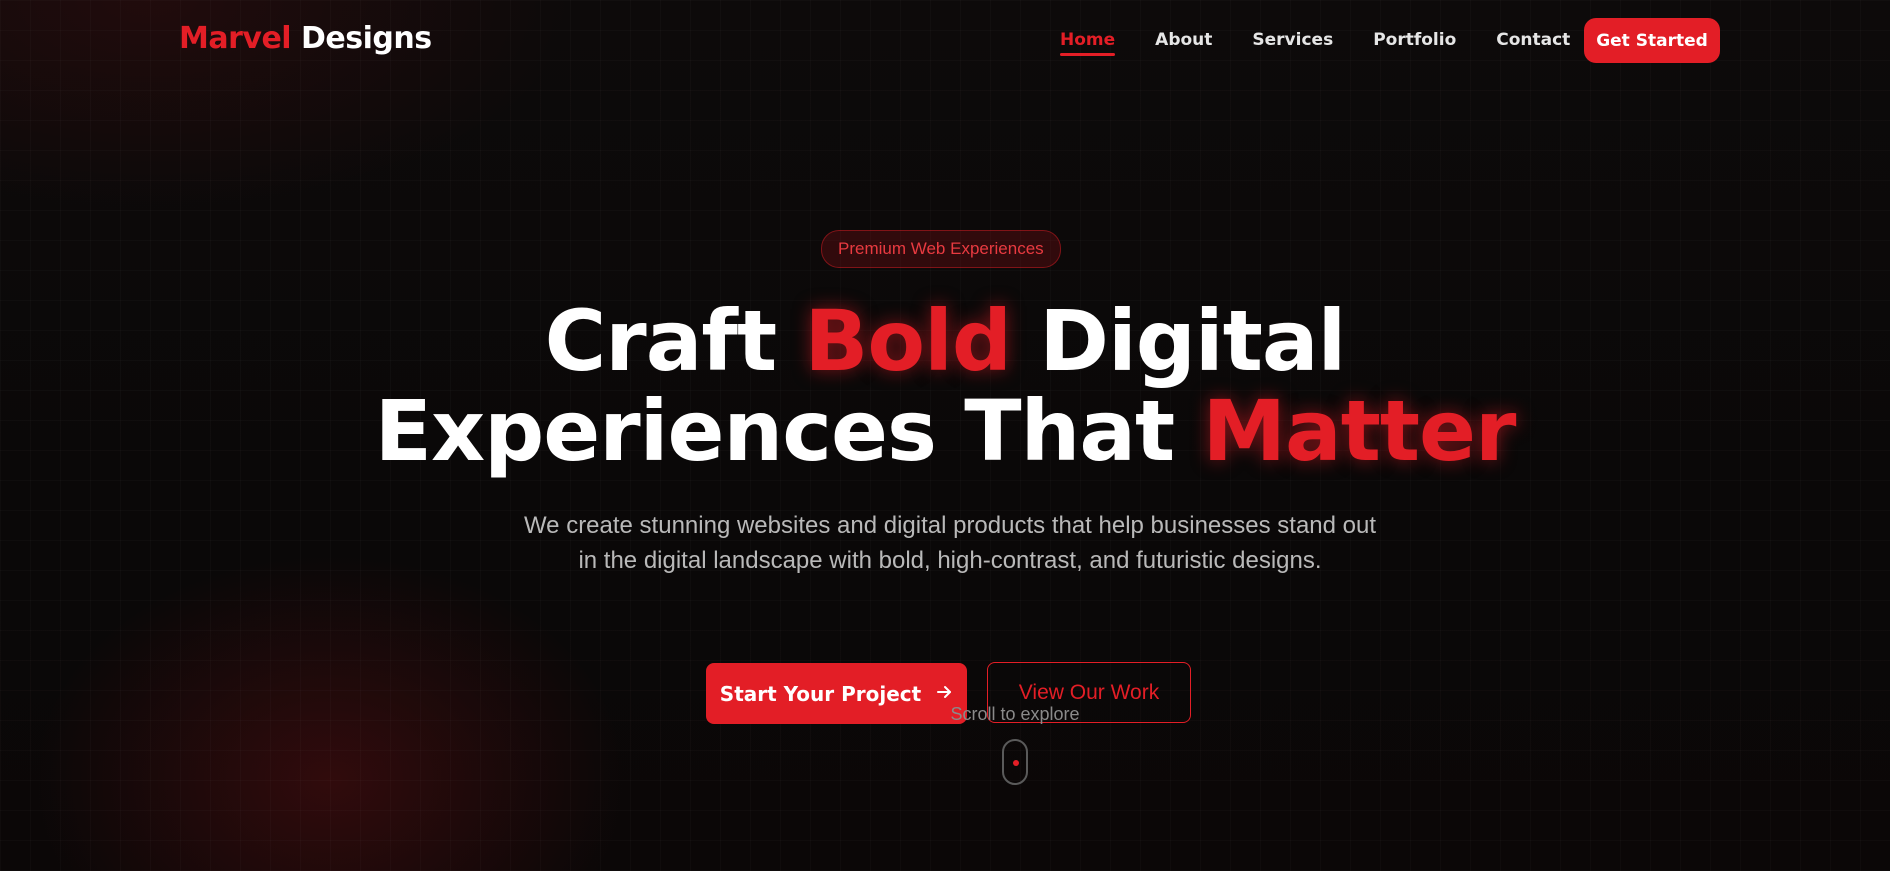 The height and width of the screenshot is (871, 1890). I want to click on headline-word-digital: Digital, so click(1192, 341).